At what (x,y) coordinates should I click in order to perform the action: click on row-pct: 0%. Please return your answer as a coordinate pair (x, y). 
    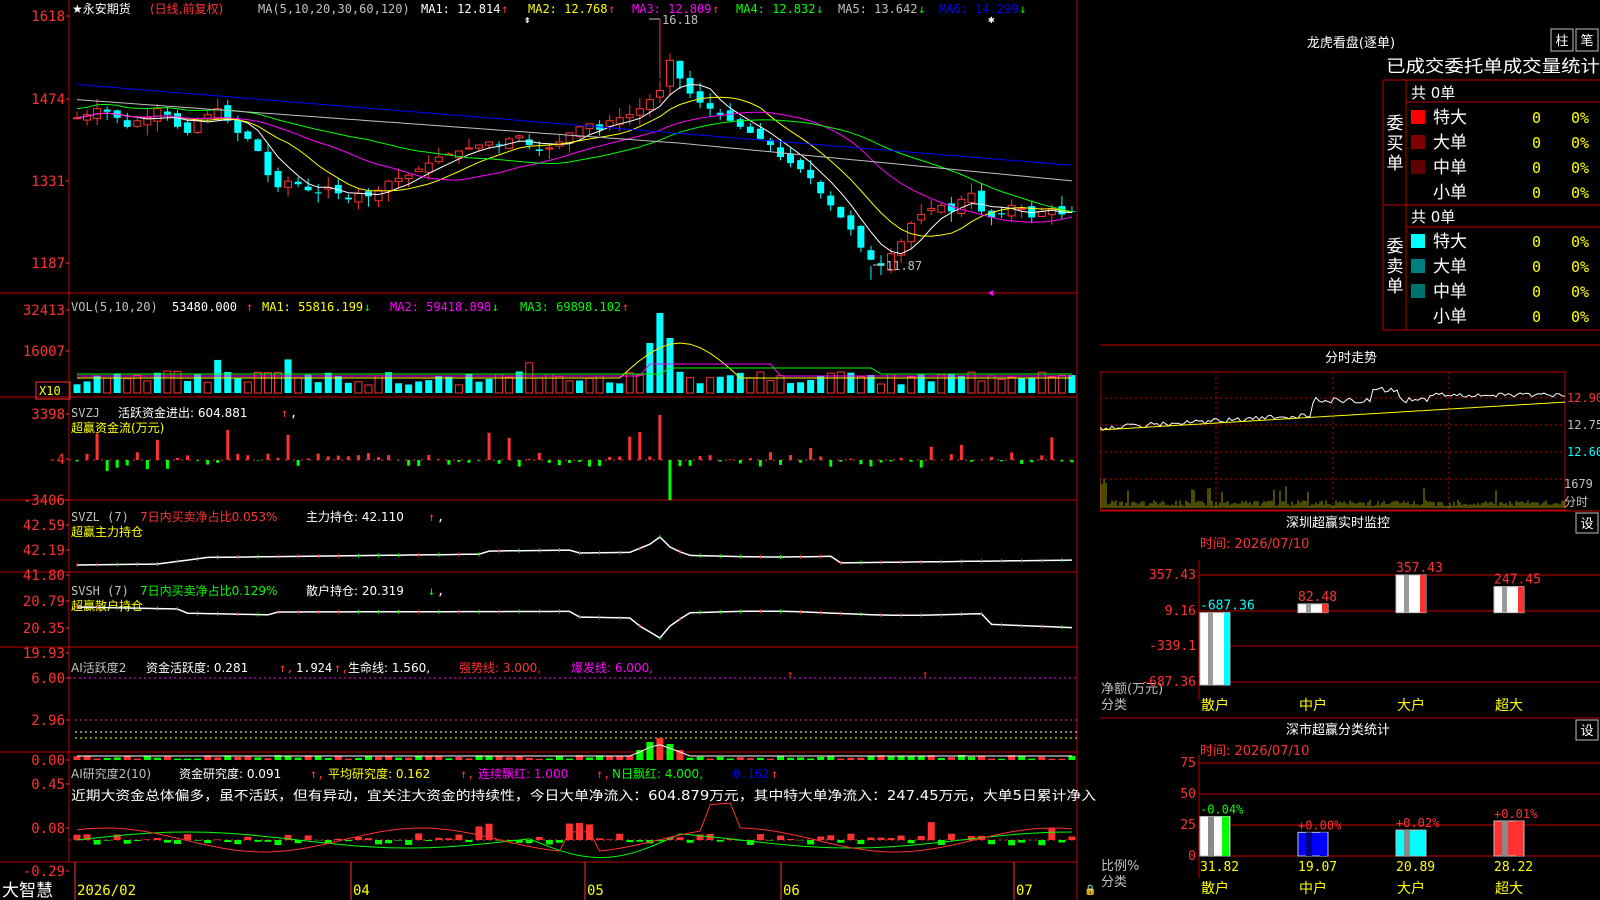
    Looking at the image, I should click on (1580, 193).